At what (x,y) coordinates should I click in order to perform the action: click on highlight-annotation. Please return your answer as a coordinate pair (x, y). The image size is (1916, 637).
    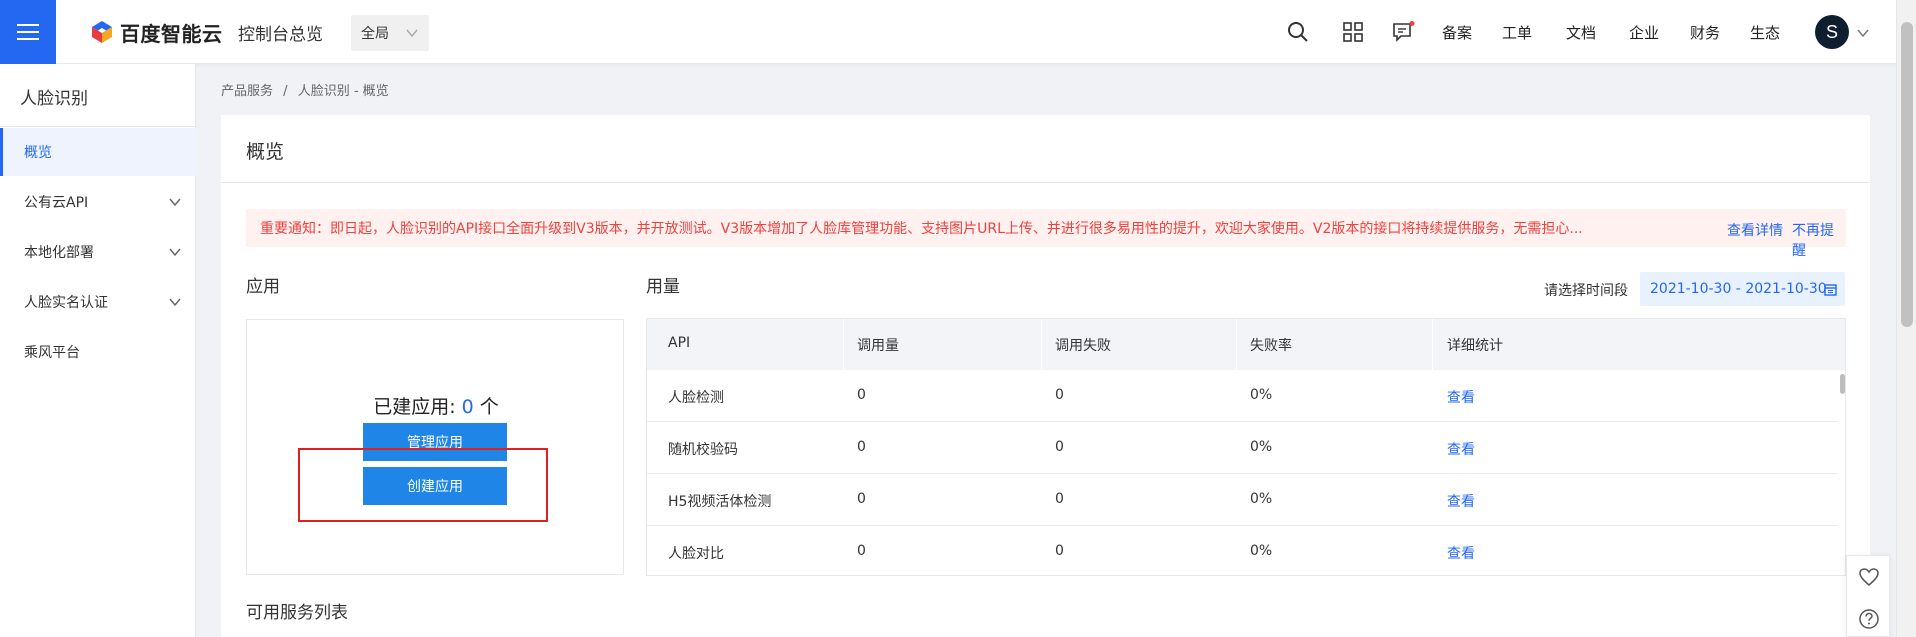
    Looking at the image, I should click on (423, 485).